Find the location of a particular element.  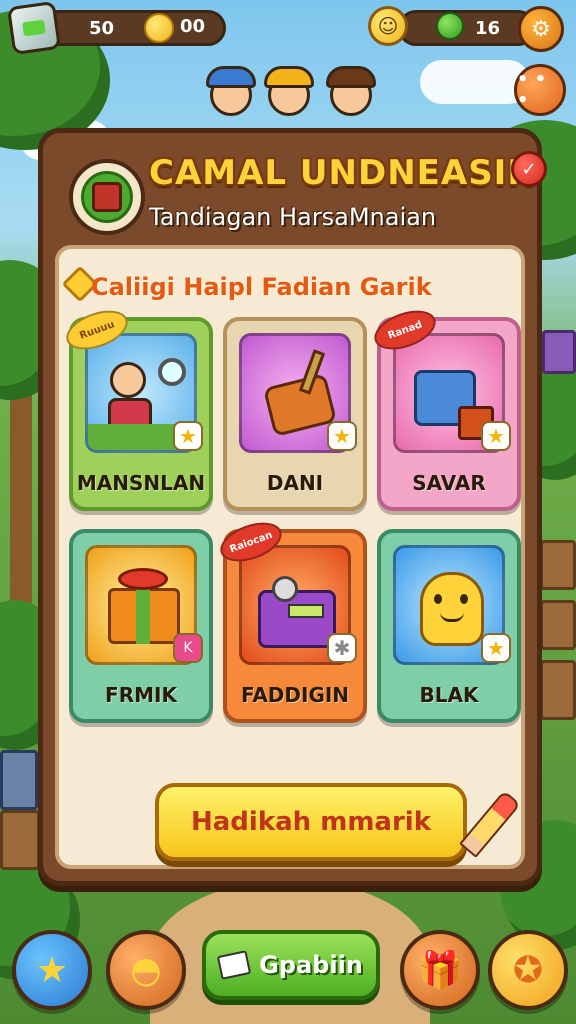

achievements-button: ✪ is located at coordinates (528, 970).